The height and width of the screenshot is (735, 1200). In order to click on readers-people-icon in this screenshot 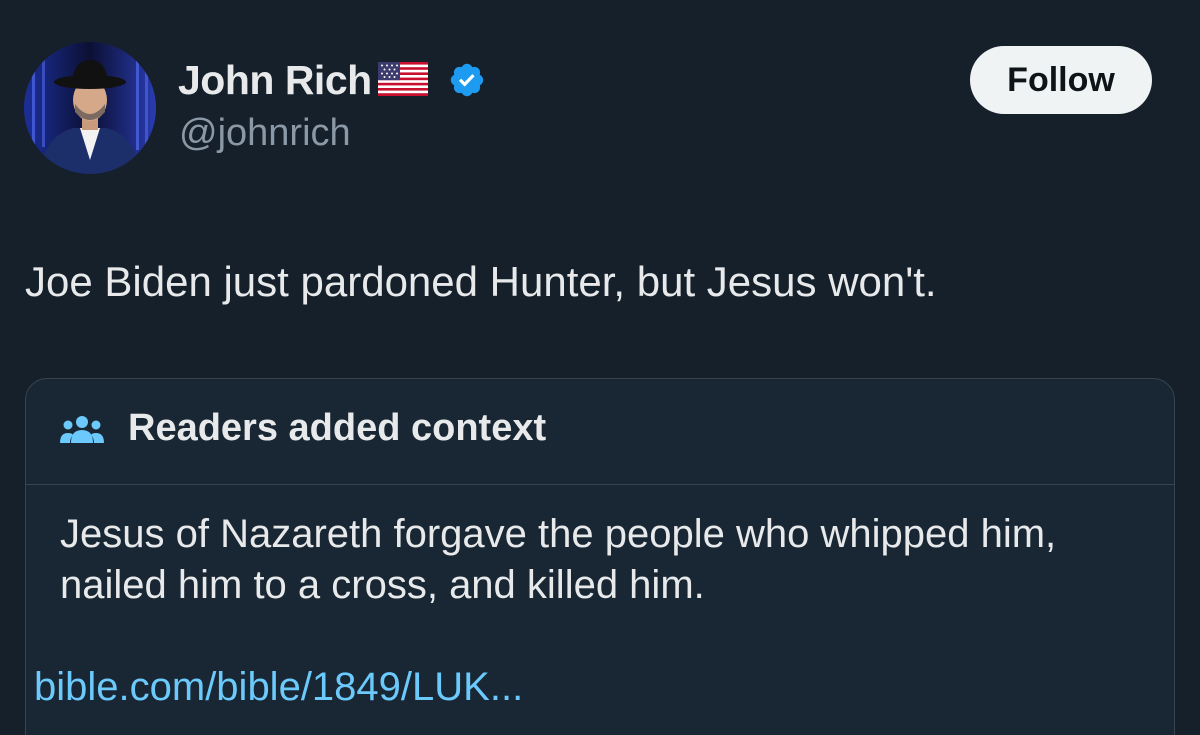, I will do `click(82, 433)`.